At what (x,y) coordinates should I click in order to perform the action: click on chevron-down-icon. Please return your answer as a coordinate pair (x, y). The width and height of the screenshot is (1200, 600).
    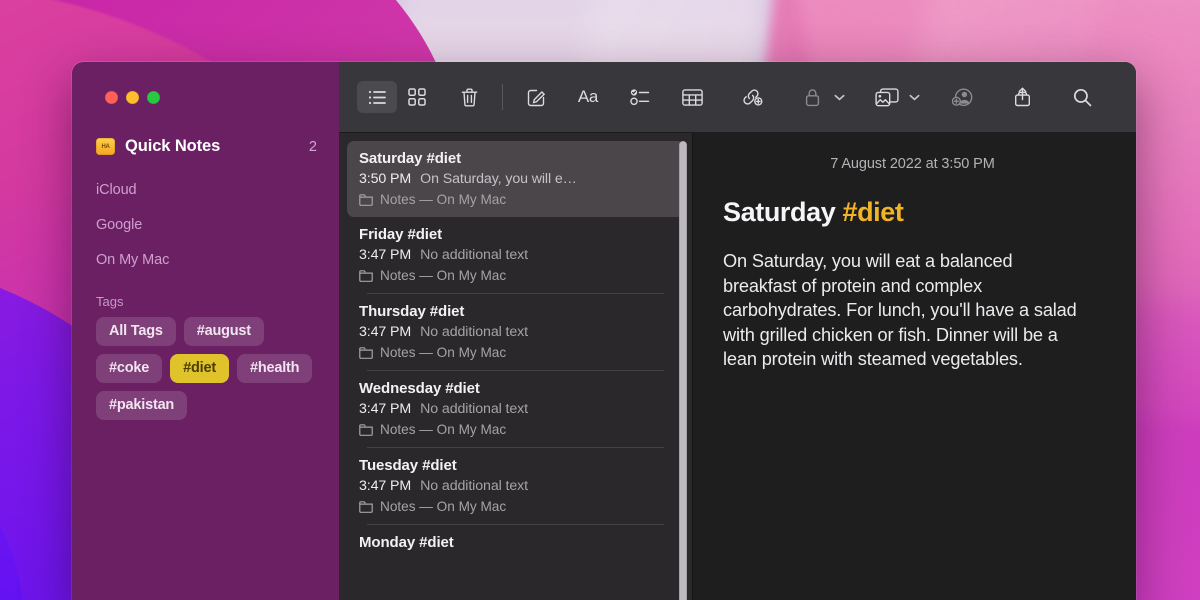
    Looking at the image, I should click on (839, 97).